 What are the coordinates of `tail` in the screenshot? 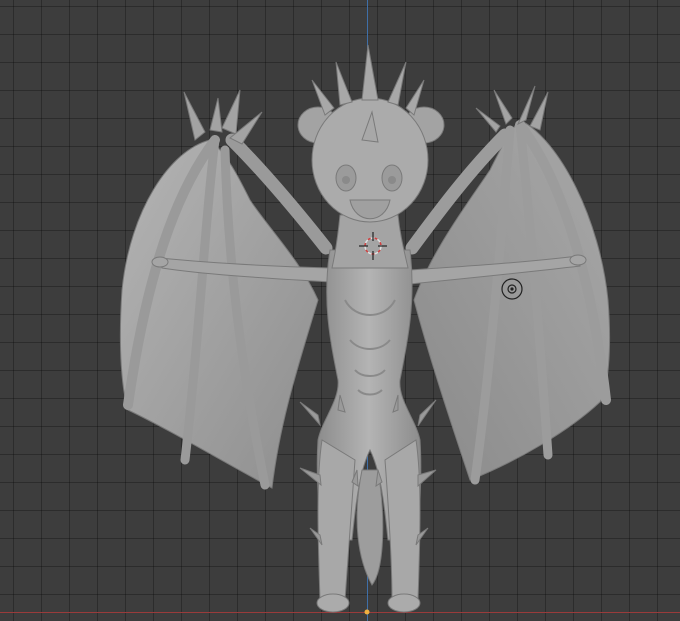 It's located at (370, 527).